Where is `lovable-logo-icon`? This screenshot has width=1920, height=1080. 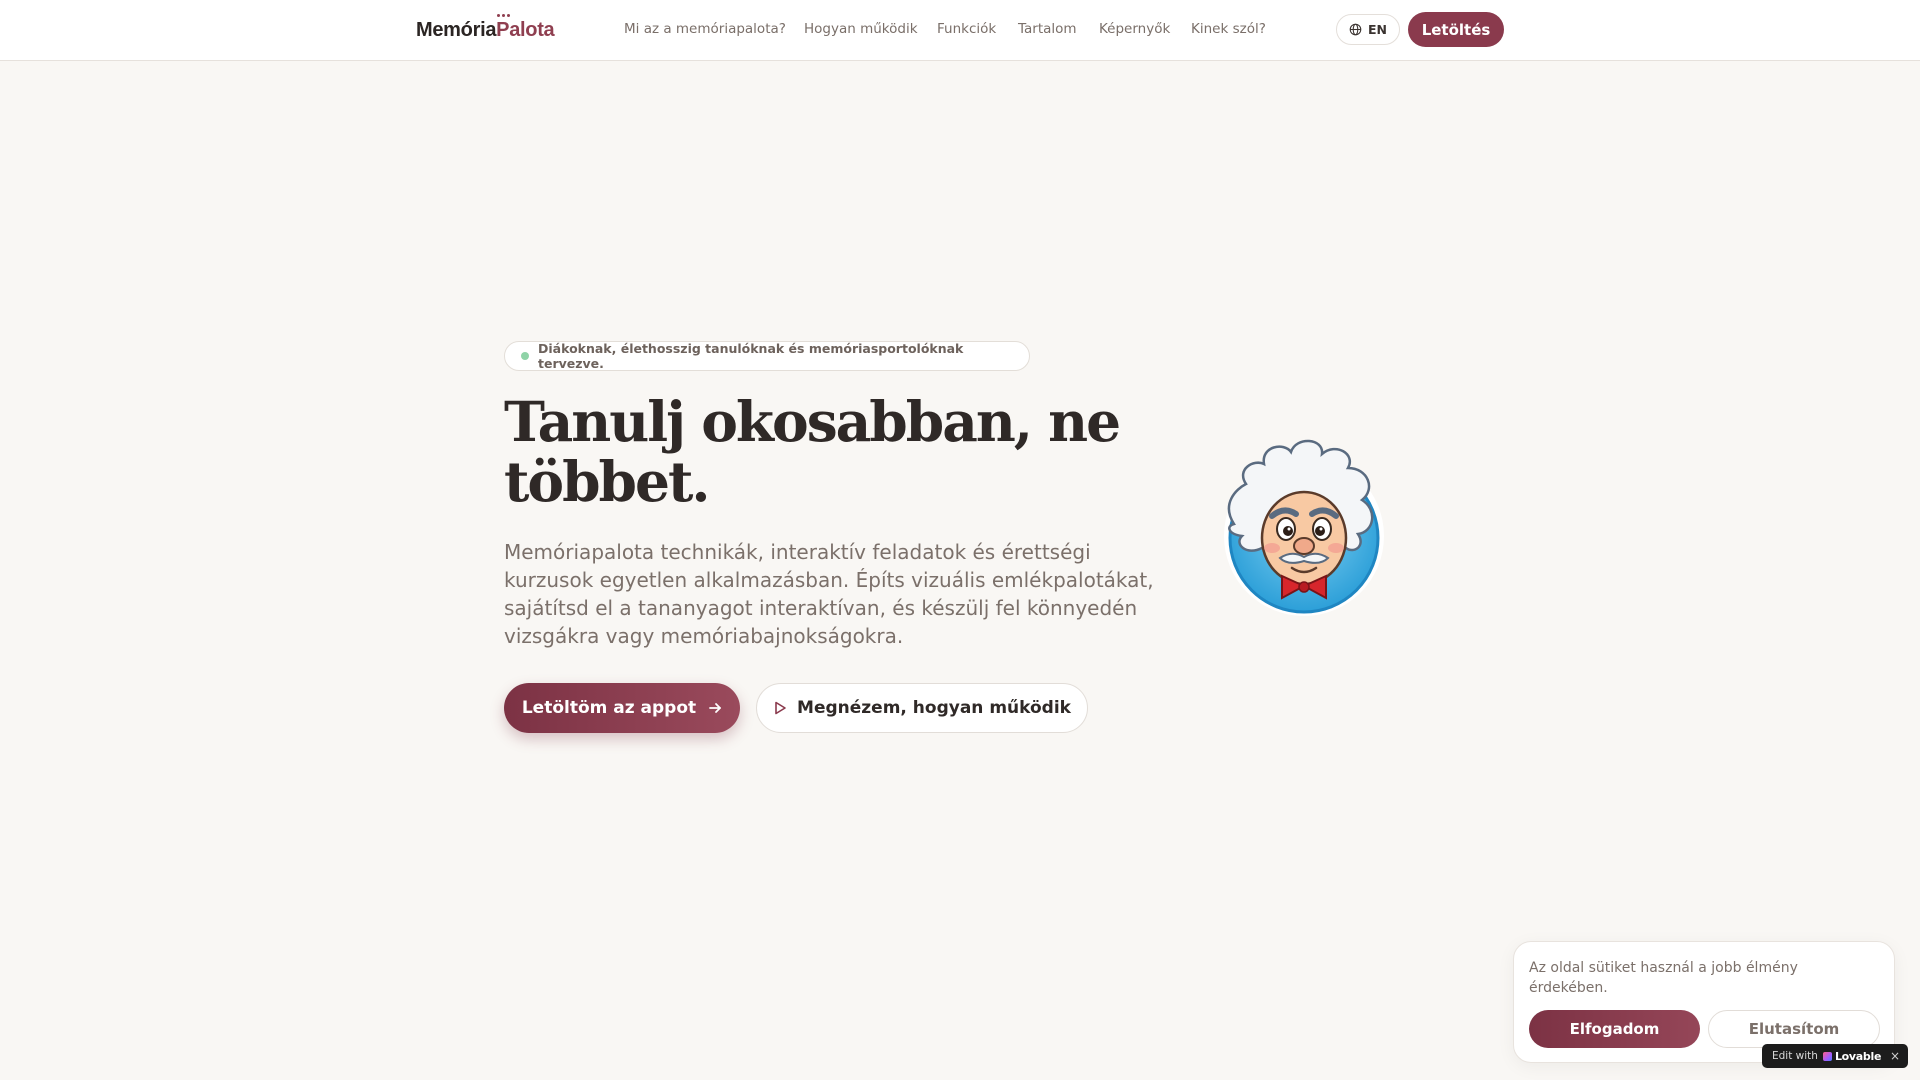
lovable-logo-icon is located at coordinates (1827, 1056).